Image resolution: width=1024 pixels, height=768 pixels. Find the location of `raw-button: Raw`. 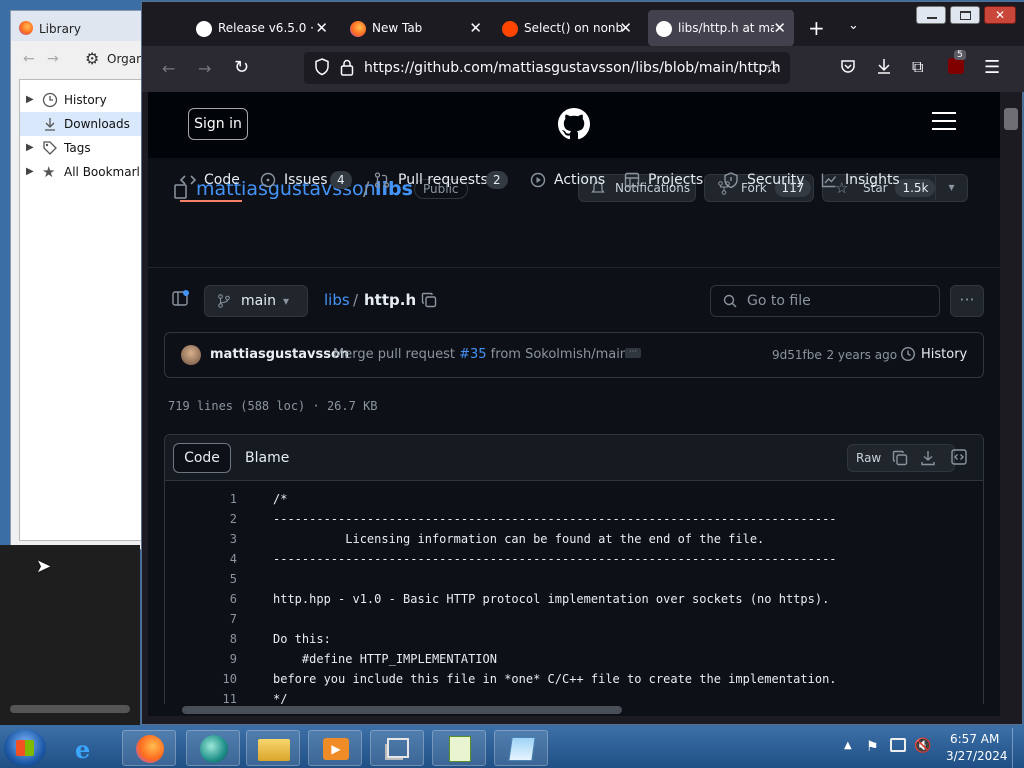

raw-button: Raw is located at coordinates (901, 458).